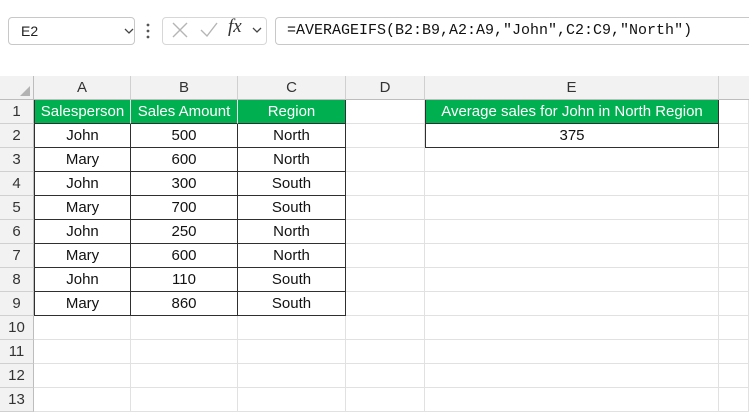 The height and width of the screenshot is (412, 749). Describe the element at coordinates (17, 256) in the screenshot. I see `row-header-7: 7` at that location.